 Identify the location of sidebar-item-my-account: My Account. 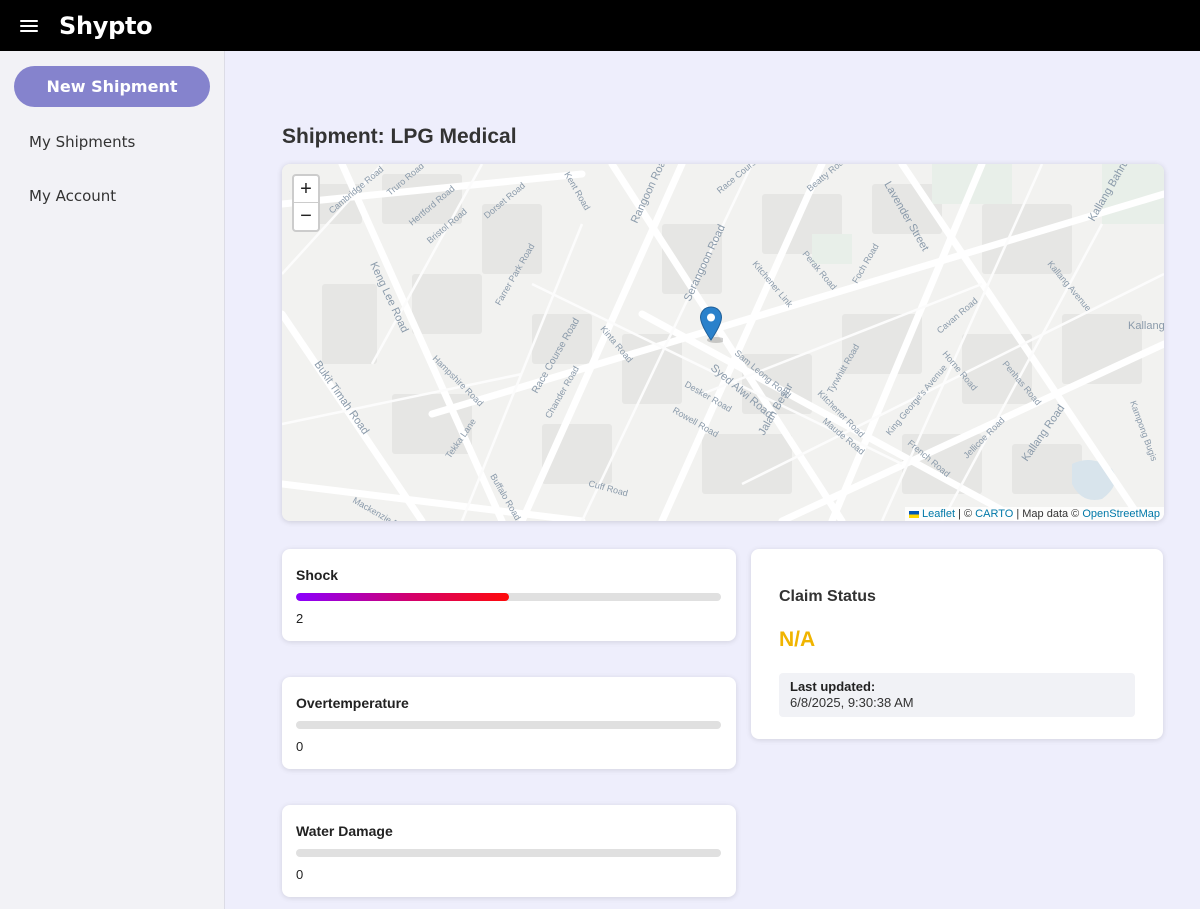
(72, 196).